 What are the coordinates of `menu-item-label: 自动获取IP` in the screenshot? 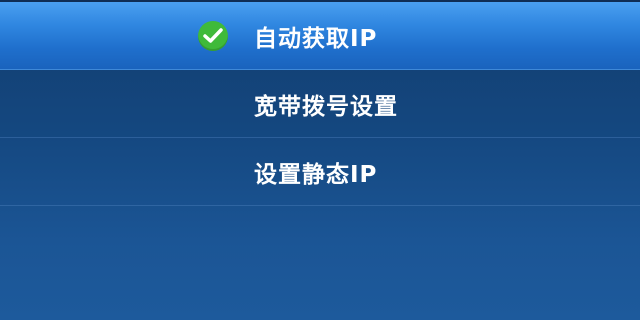 It's located at (316, 38).